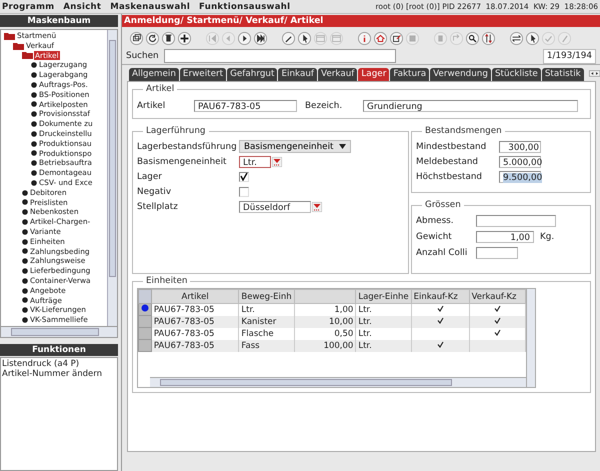 The width and height of the screenshot is (600, 471). What do you see at coordinates (158, 207) in the screenshot?
I see `field-label: Stellplatz` at bounding box center [158, 207].